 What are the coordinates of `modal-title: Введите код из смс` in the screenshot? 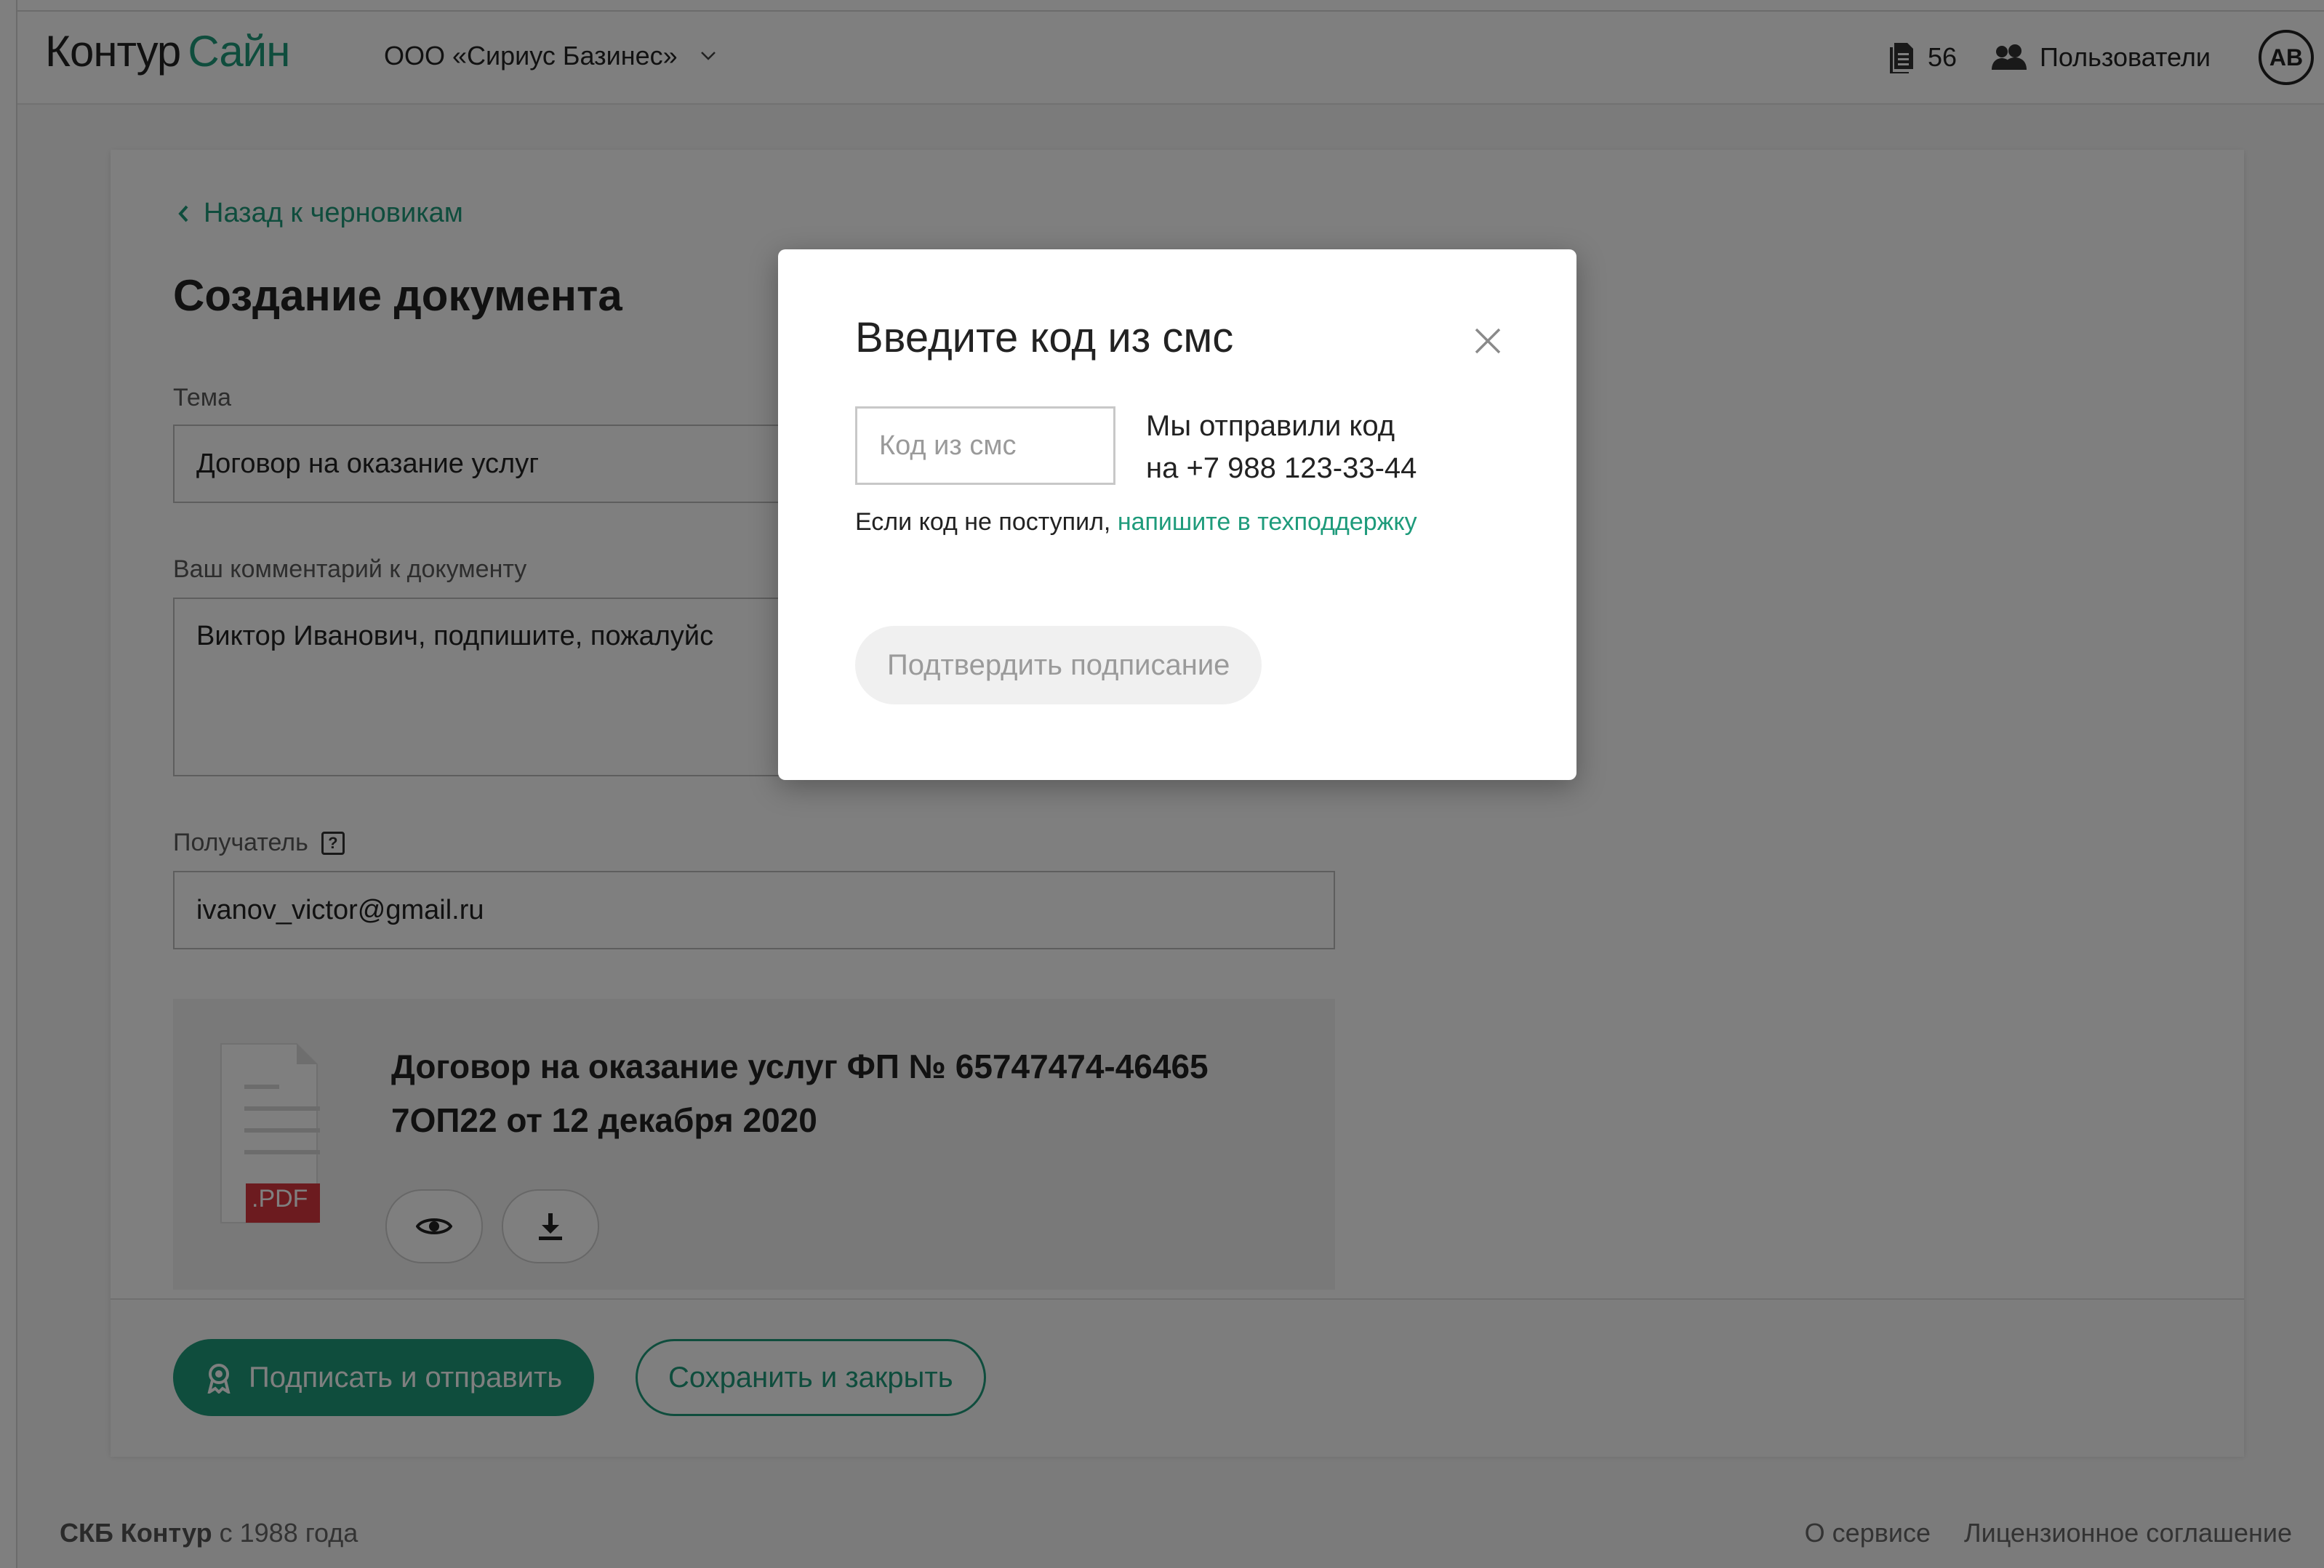 It's located at (1044, 337).